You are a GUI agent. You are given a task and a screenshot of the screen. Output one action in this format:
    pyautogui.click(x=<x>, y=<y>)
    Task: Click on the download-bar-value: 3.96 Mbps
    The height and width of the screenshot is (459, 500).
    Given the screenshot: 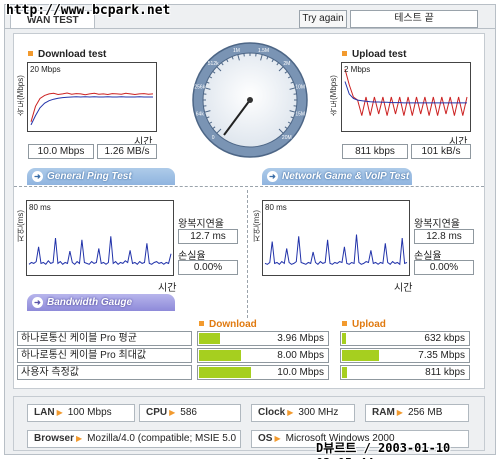 What is the action you would take?
    pyautogui.click(x=300, y=338)
    